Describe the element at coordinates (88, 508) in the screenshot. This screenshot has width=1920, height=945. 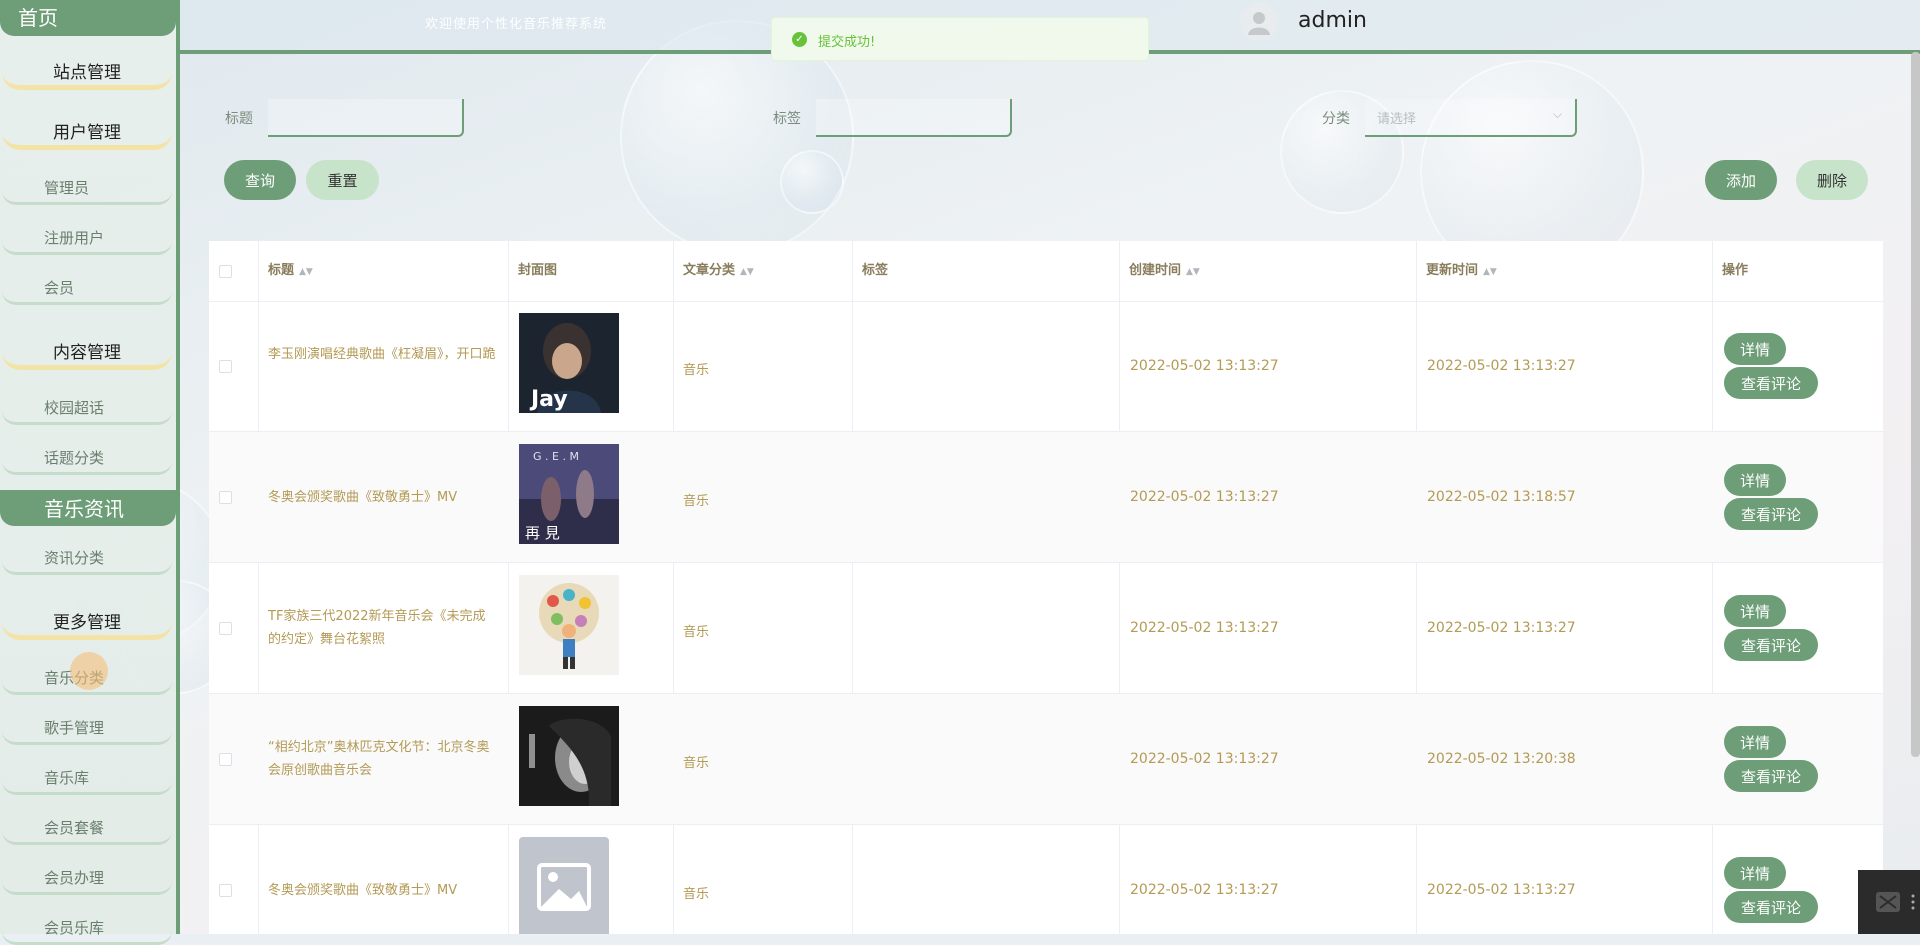
I see `sidebar-item-music-news: 音乐资讯` at that location.